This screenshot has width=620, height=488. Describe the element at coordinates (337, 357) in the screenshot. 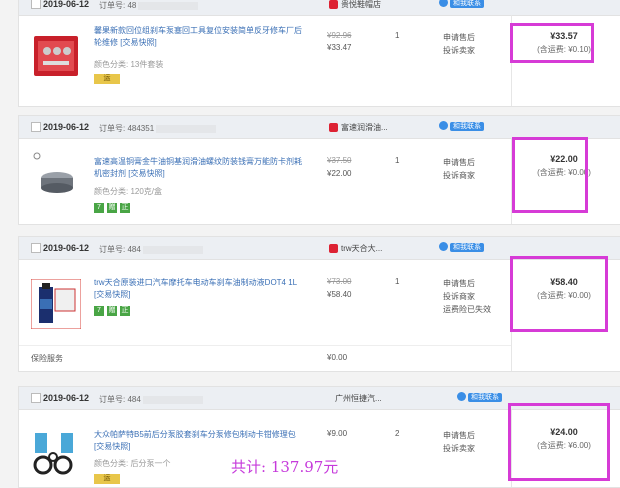

I see `service-price: ¥0.00` at that location.